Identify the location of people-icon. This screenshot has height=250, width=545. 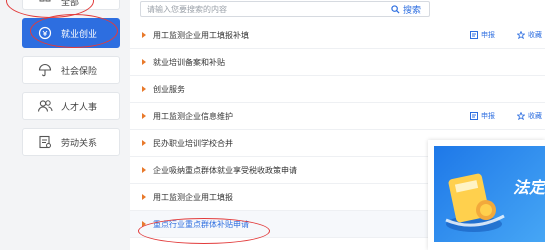
(45, 106).